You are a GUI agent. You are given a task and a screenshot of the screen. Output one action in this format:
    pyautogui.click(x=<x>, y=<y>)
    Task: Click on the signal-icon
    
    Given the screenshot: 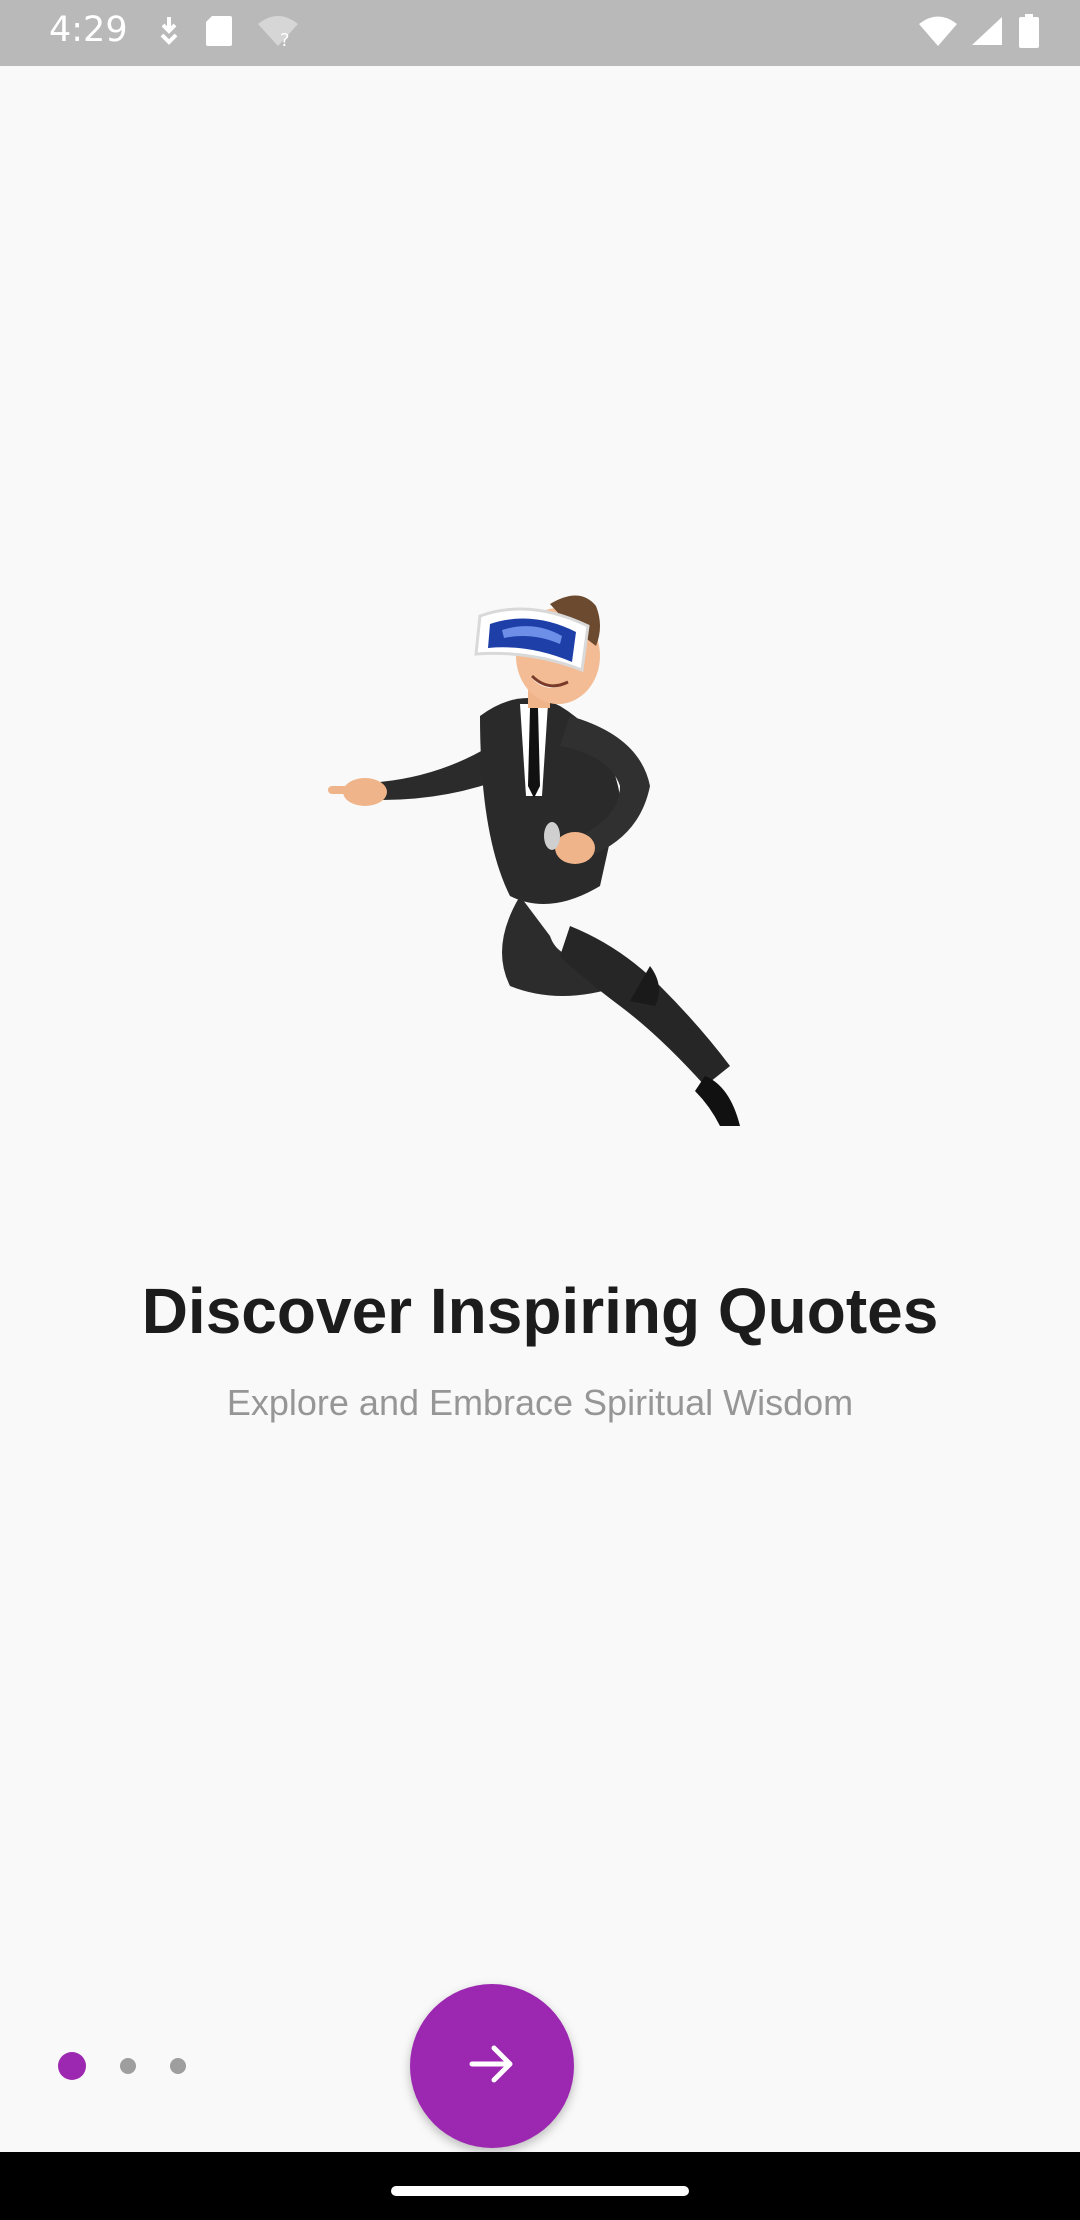 What is the action you would take?
    pyautogui.click(x=987, y=33)
    